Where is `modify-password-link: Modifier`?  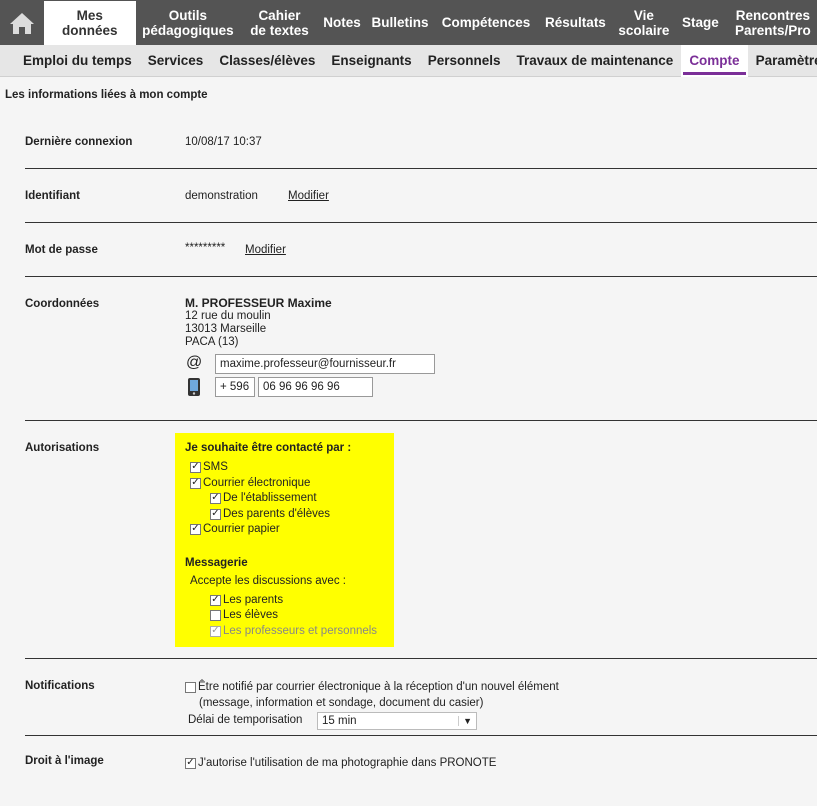
modify-password-link: Modifier is located at coordinates (265, 250).